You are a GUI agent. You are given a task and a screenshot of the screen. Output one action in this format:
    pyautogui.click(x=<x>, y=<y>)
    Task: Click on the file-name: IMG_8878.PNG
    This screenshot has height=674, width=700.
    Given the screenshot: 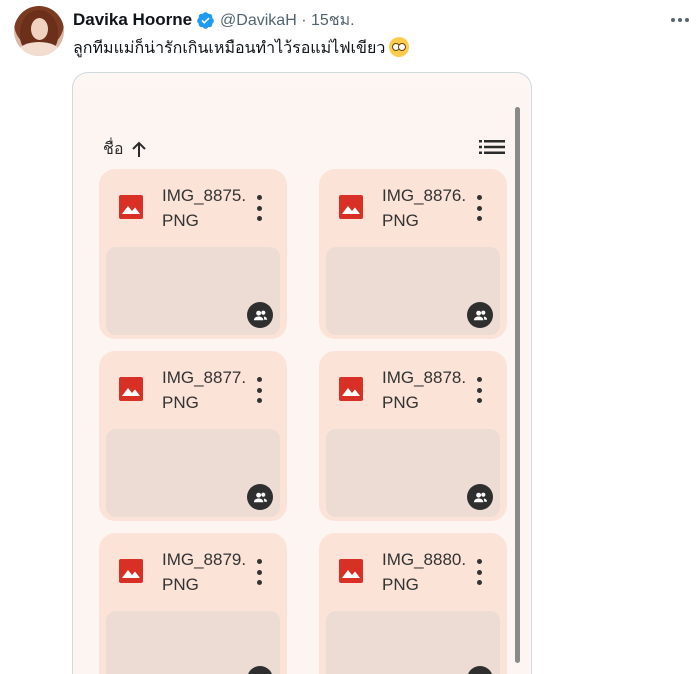 What is the action you would take?
    pyautogui.click(x=424, y=390)
    